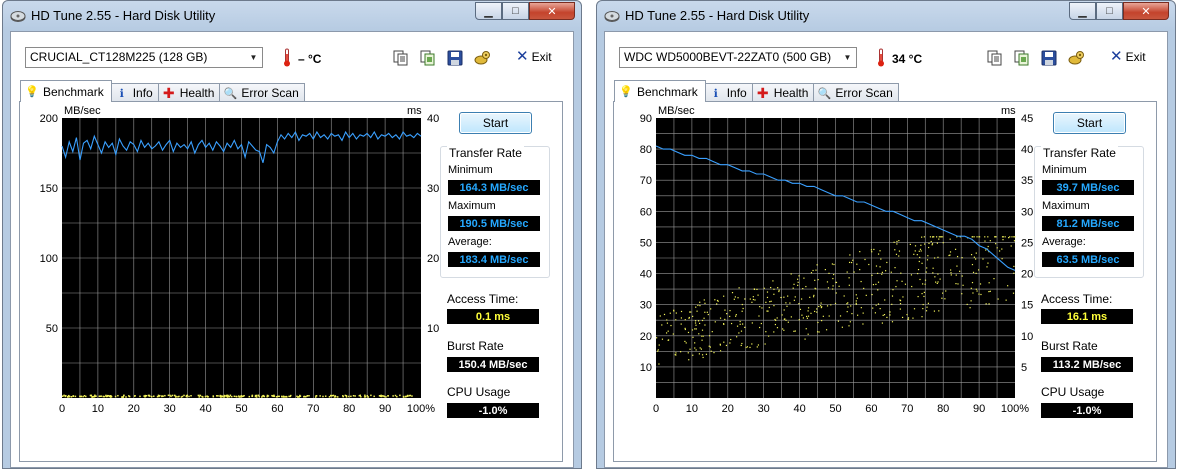 The image size is (1181, 475). What do you see at coordinates (485, 153) in the screenshot?
I see `transfer-rate-title: Transfer Rate` at bounding box center [485, 153].